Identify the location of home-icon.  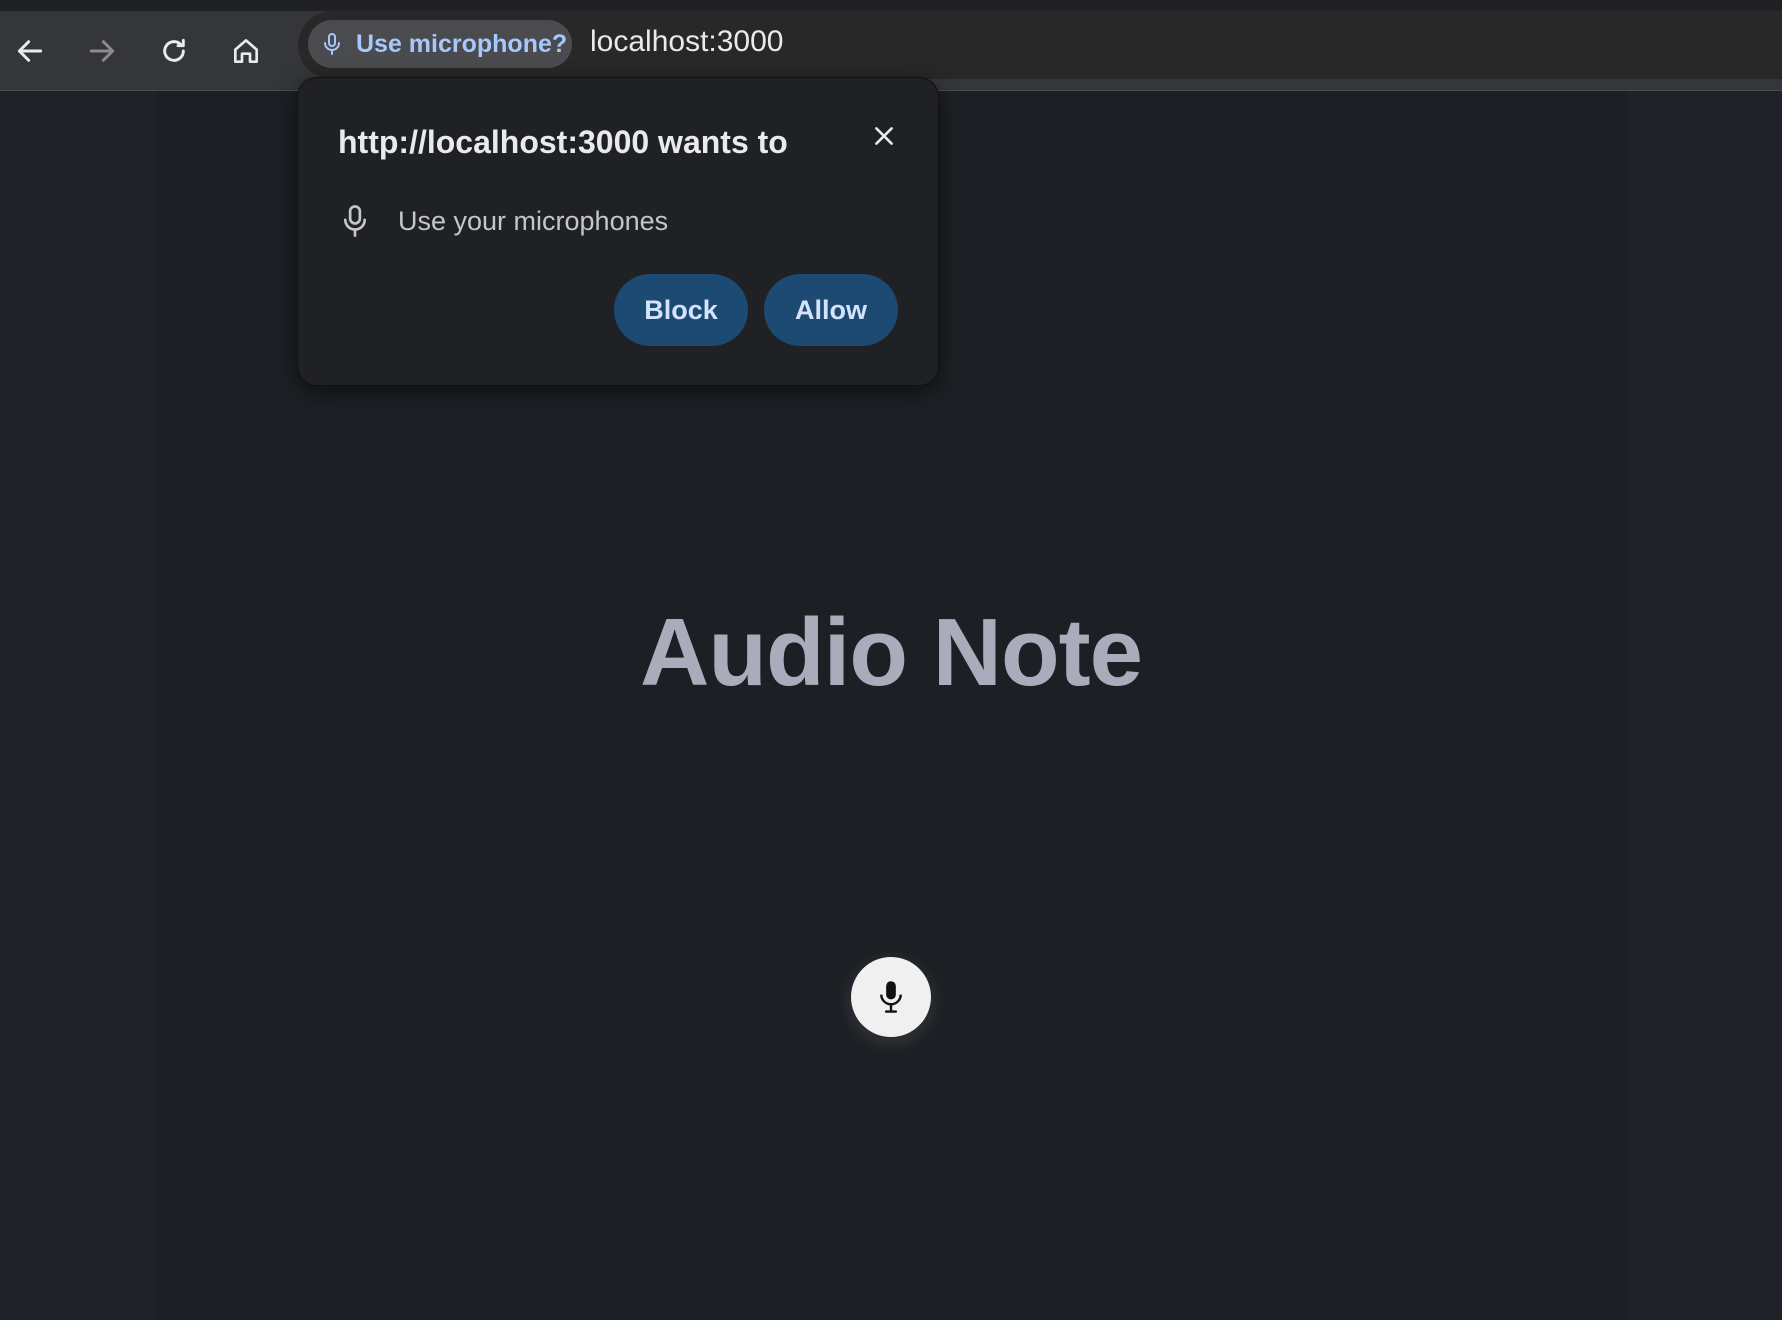
(246, 51).